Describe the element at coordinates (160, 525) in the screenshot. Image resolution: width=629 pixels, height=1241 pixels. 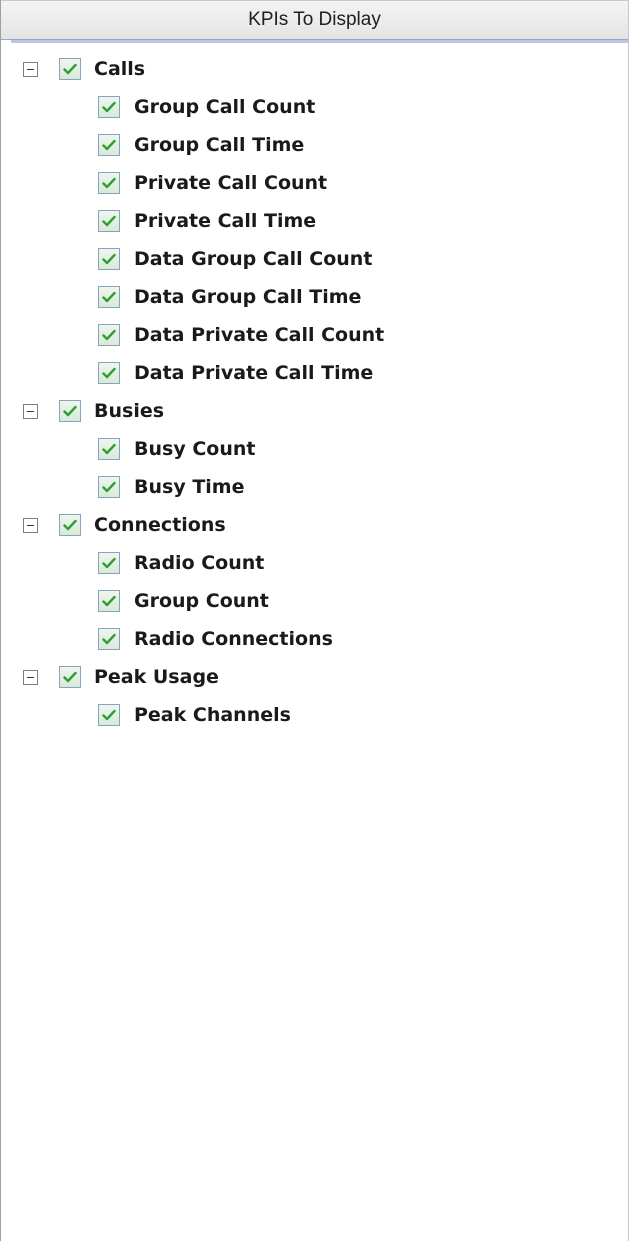
I see `tree-node-label: Connections` at that location.